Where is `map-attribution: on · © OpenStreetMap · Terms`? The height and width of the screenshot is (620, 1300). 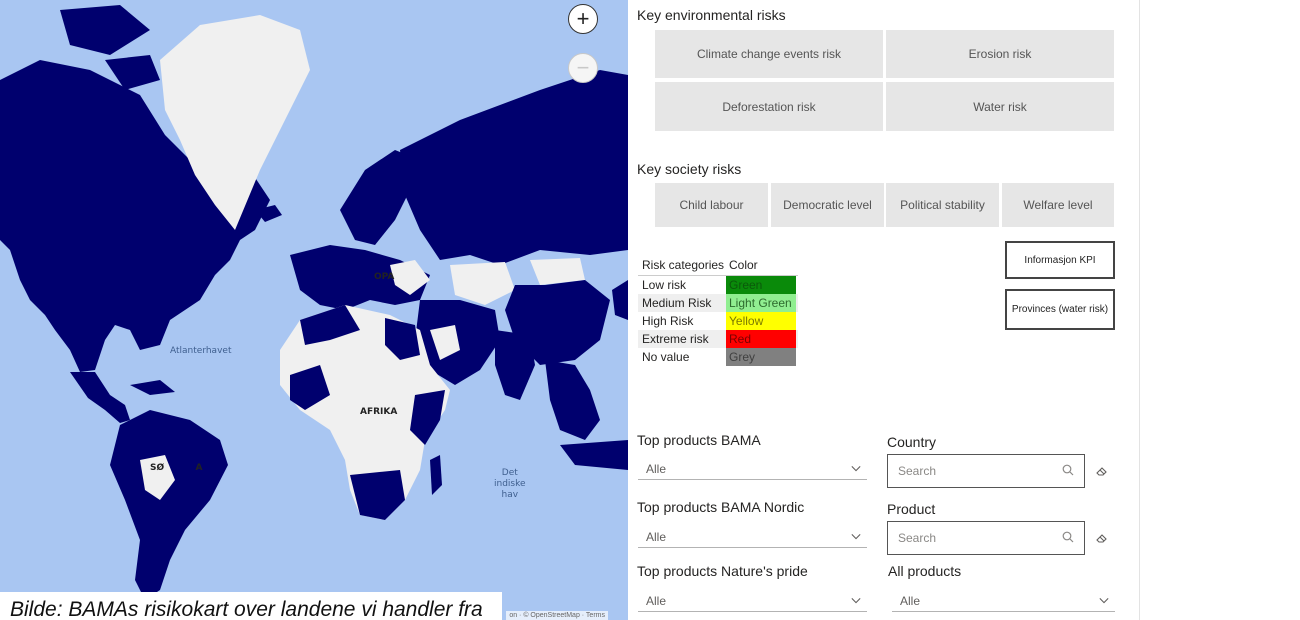 map-attribution: on · © OpenStreetMap · Terms is located at coordinates (557, 615).